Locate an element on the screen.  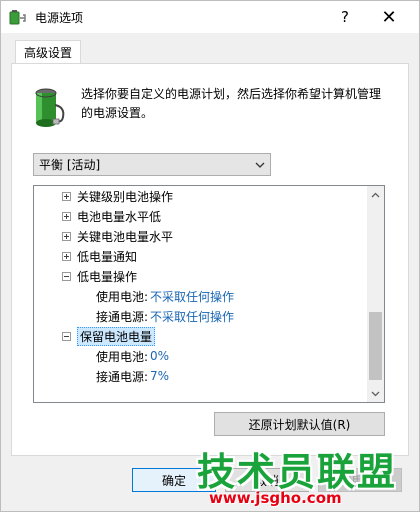
power-plan-value: 平衡 [活动] is located at coordinates (70, 165).